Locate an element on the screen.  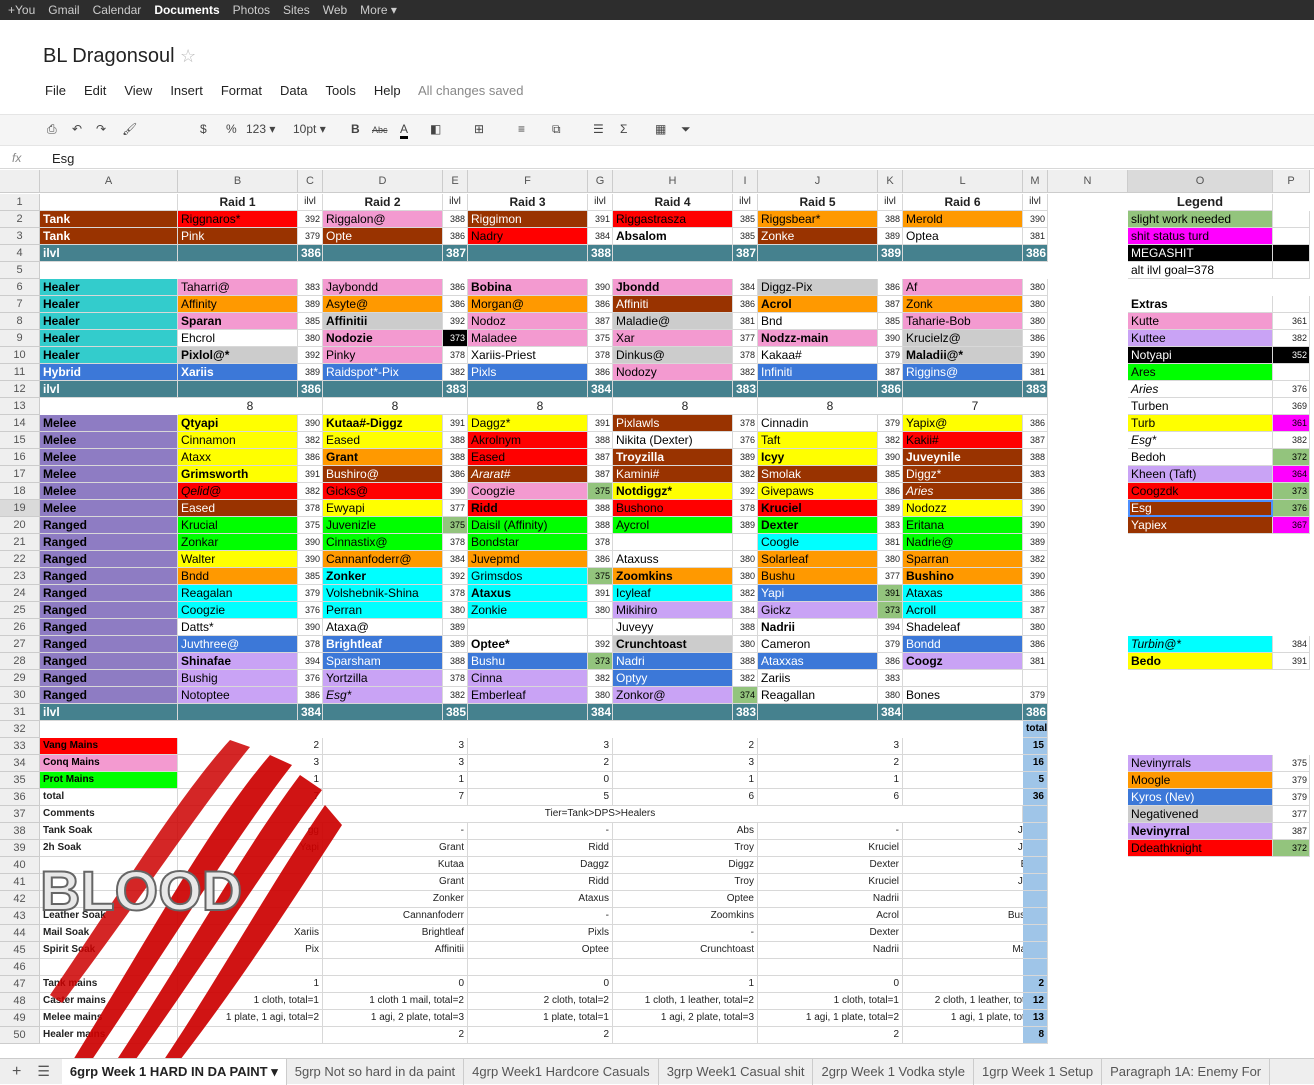
sheet-tab: 4grp Week1 Hardcore Casuals is located at coordinates (561, 1071).